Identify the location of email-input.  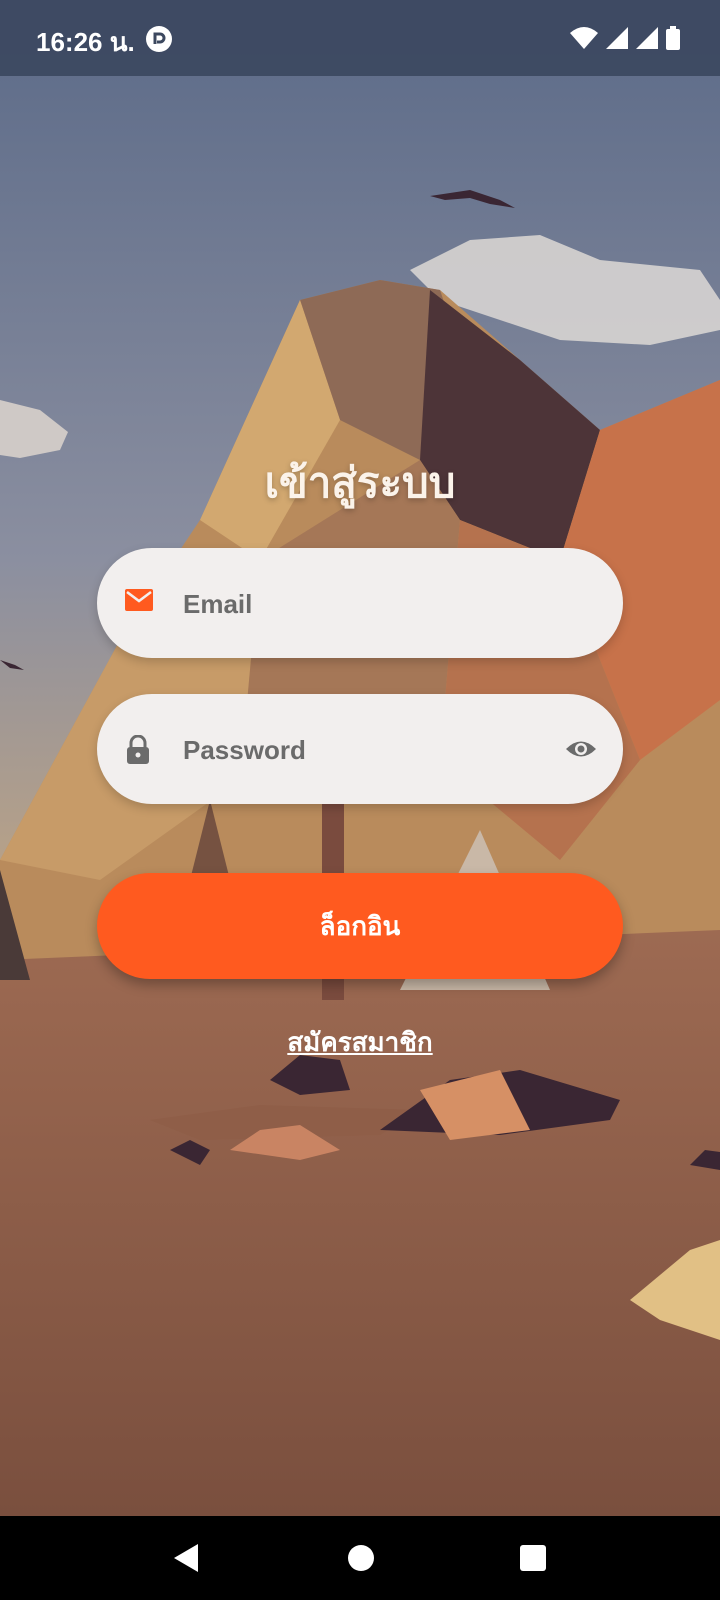
(353, 604).